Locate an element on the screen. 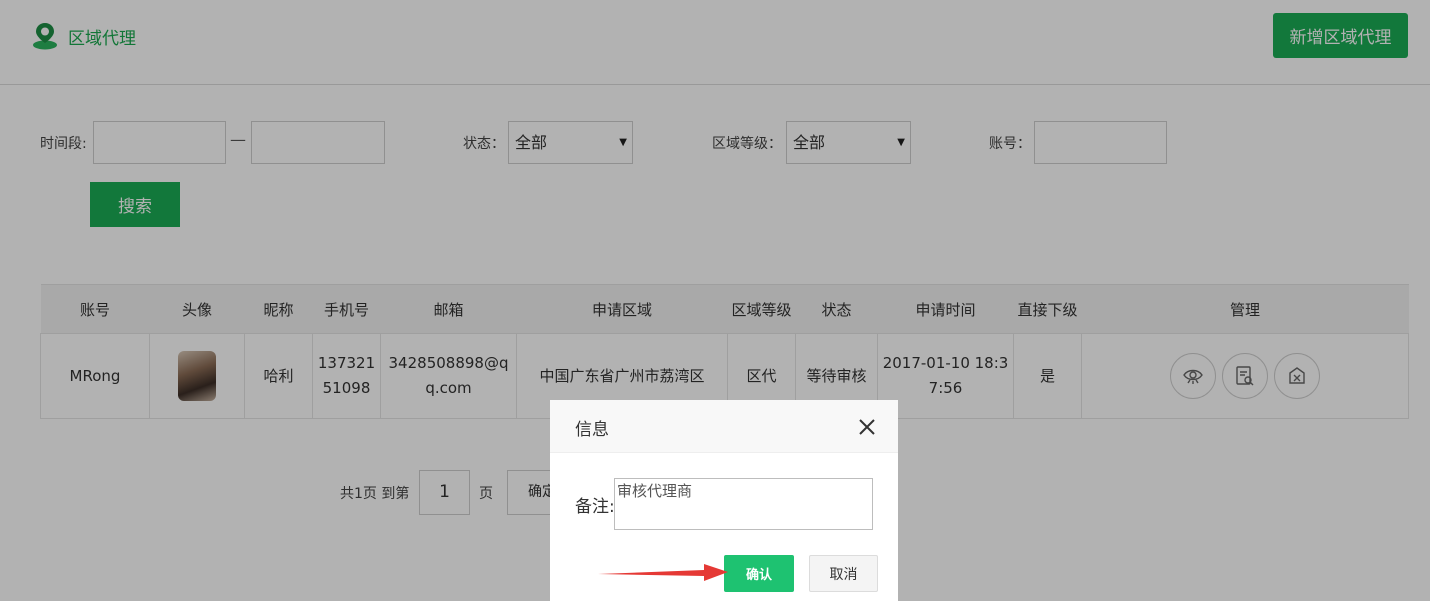 The image size is (1430, 601). annotation-arrow-icon is located at coordinates (663, 572).